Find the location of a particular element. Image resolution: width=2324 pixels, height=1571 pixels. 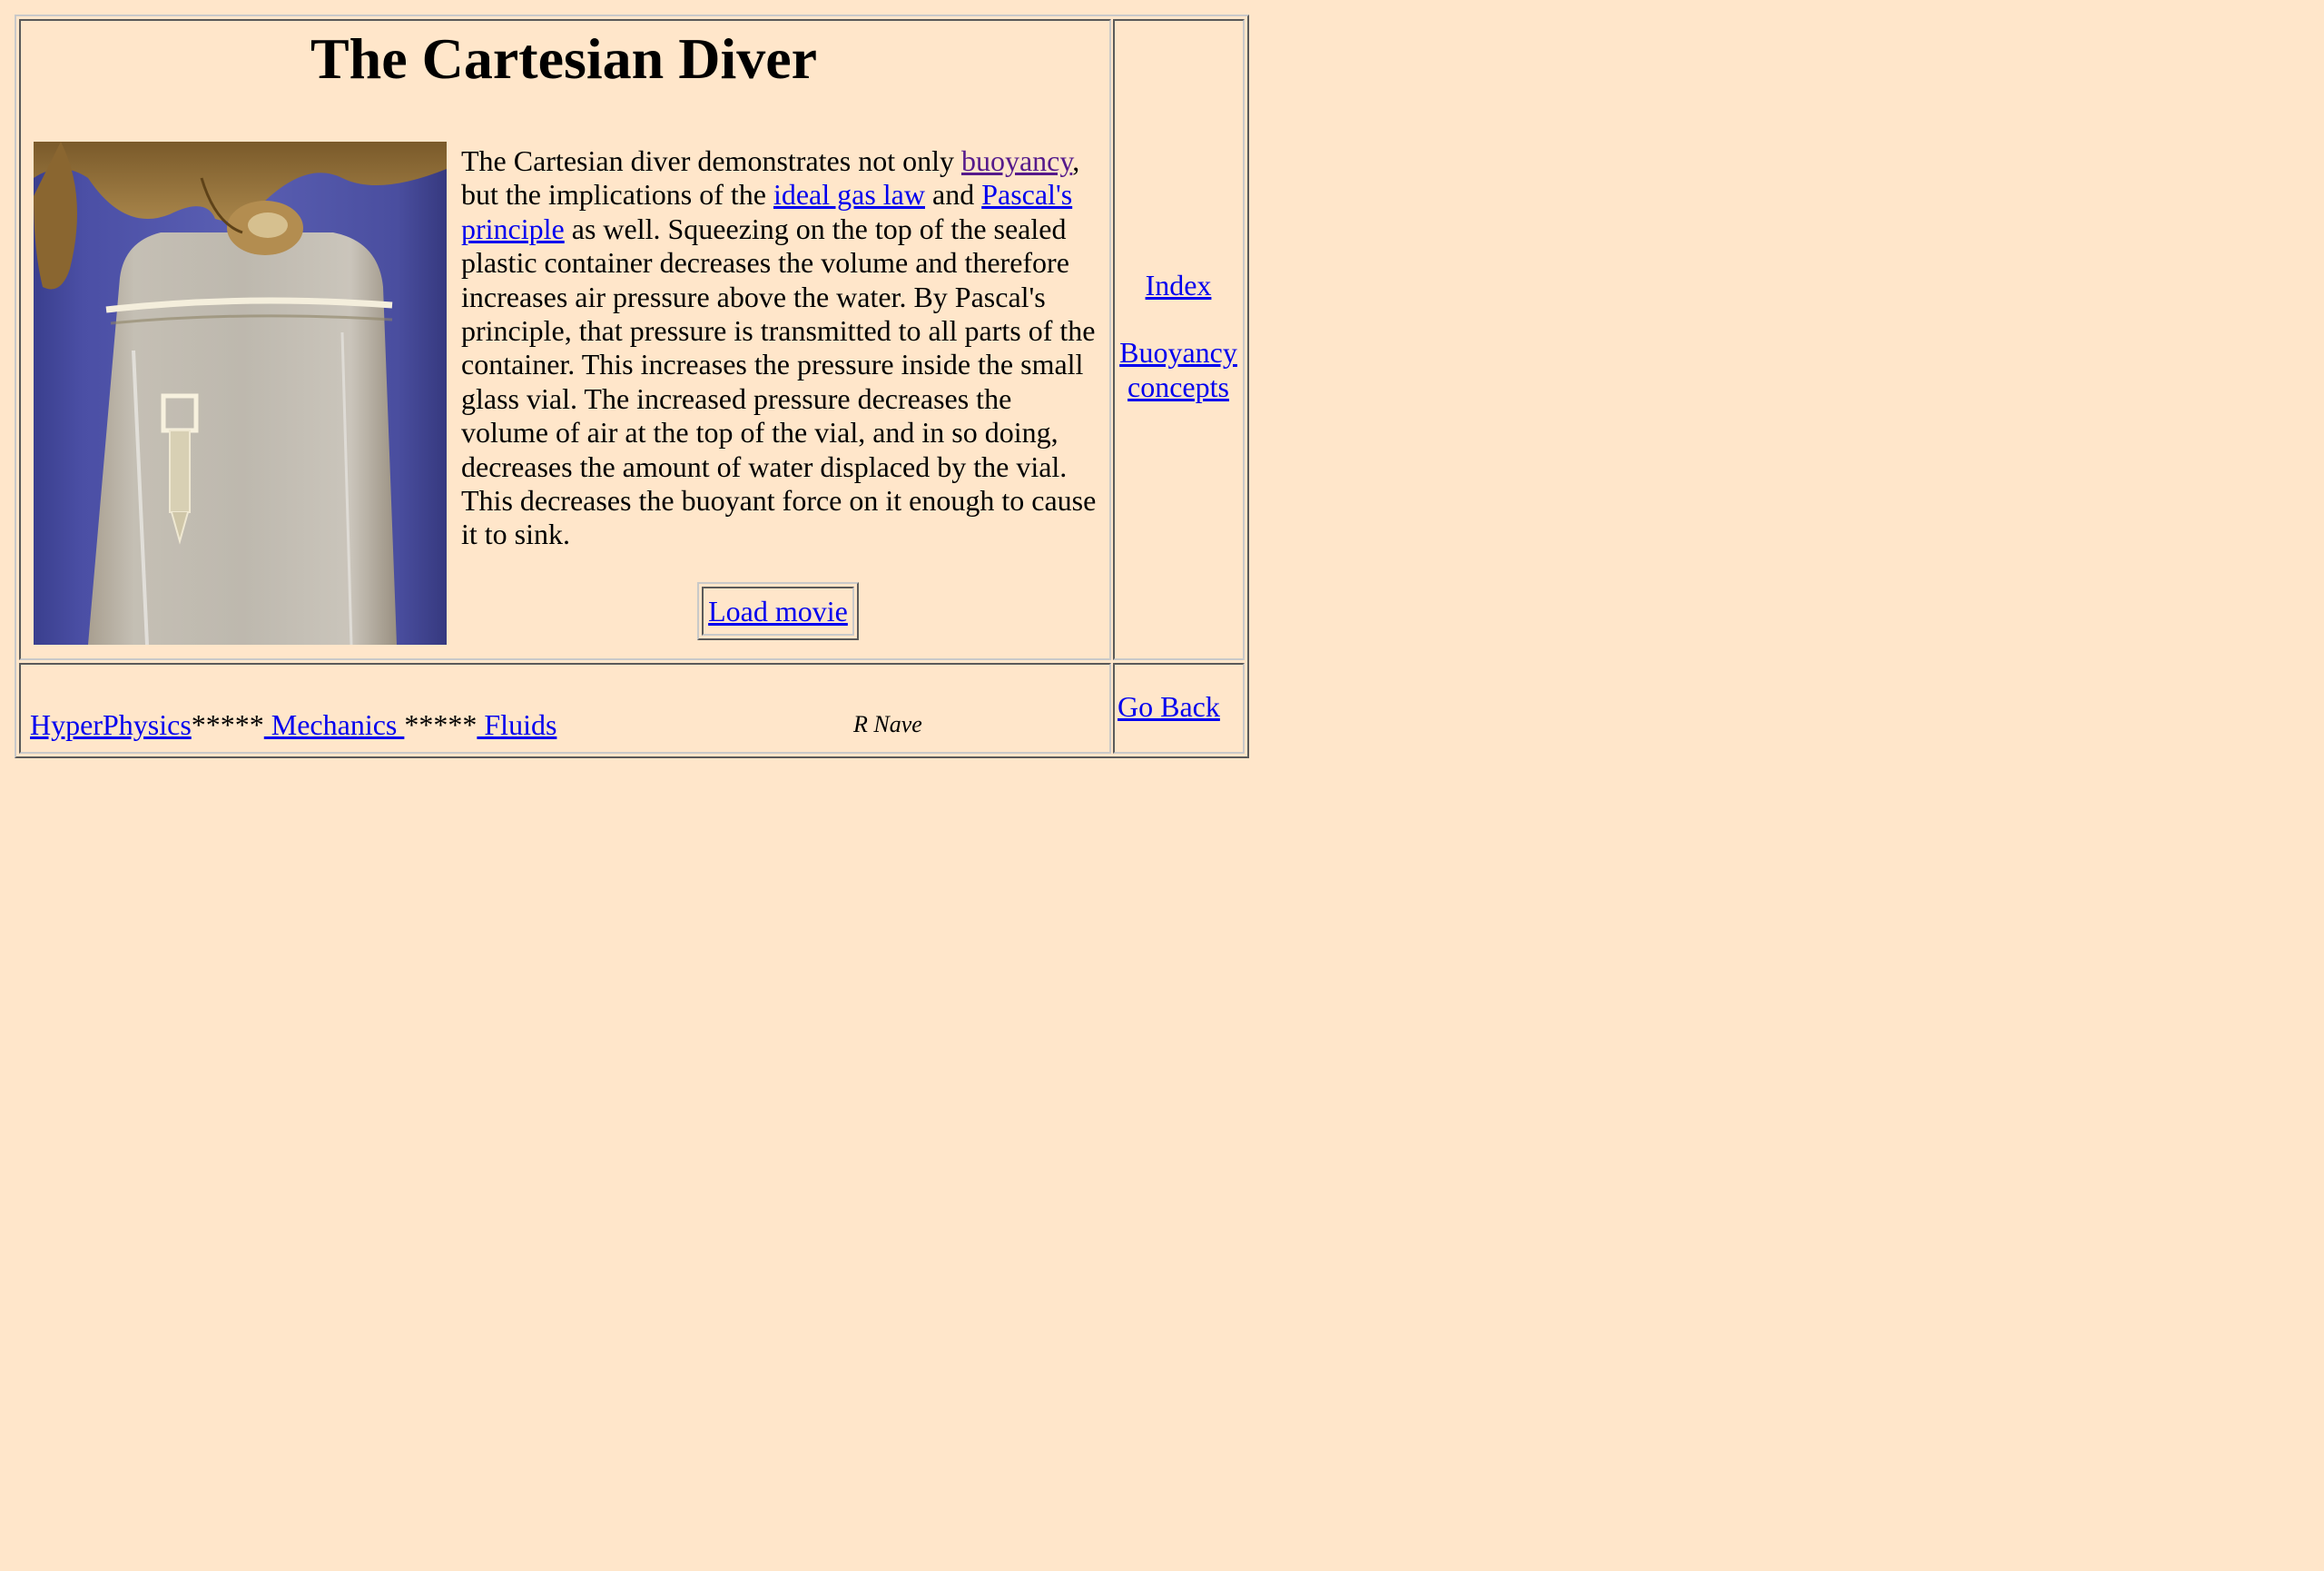

go-back-link: Go Back is located at coordinates (1169, 706).